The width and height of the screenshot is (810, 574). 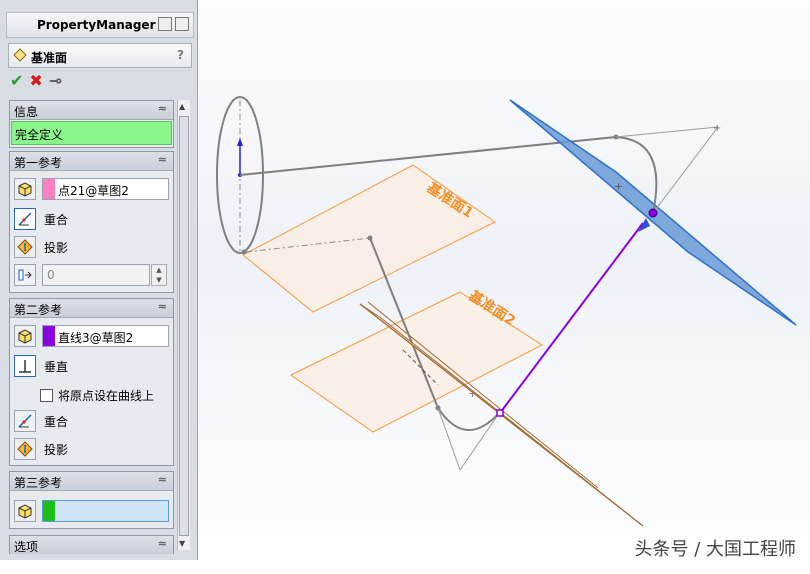 I want to click on distance-spinner: ▲ ▼, so click(x=159, y=275).